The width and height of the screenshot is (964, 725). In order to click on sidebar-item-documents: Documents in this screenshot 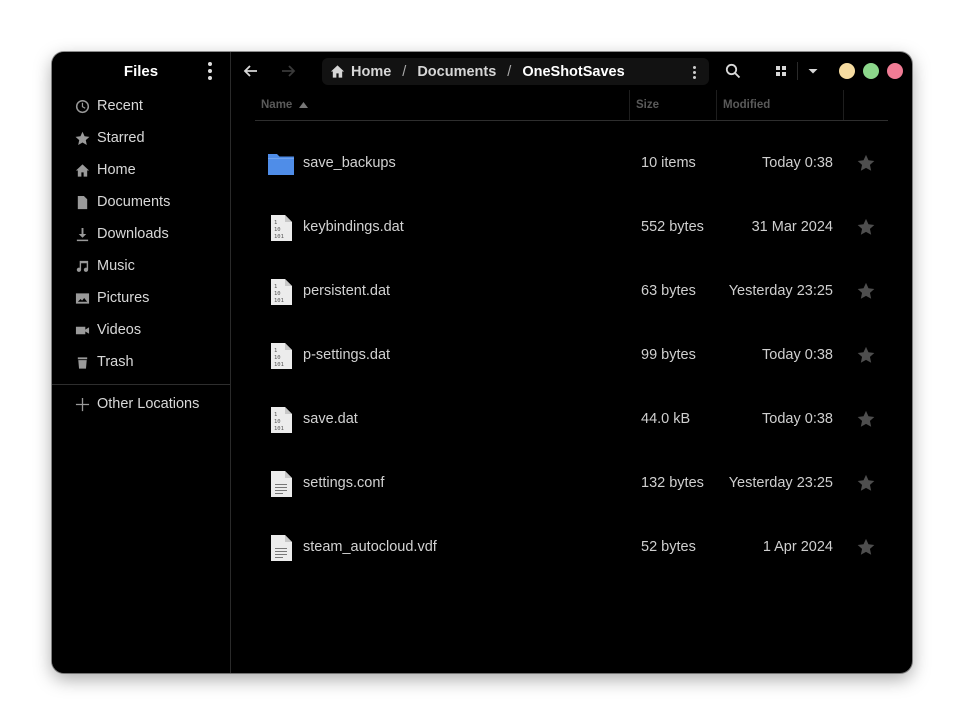, I will do `click(141, 202)`.